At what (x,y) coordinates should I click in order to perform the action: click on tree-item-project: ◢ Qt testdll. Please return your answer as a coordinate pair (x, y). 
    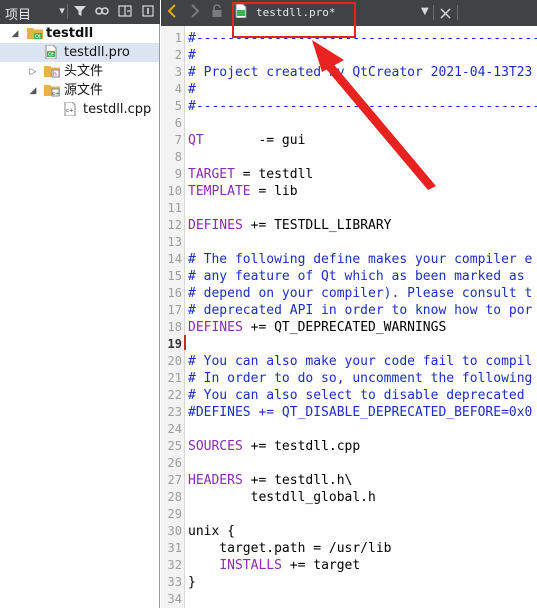
    Looking at the image, I should click on (79, 33).